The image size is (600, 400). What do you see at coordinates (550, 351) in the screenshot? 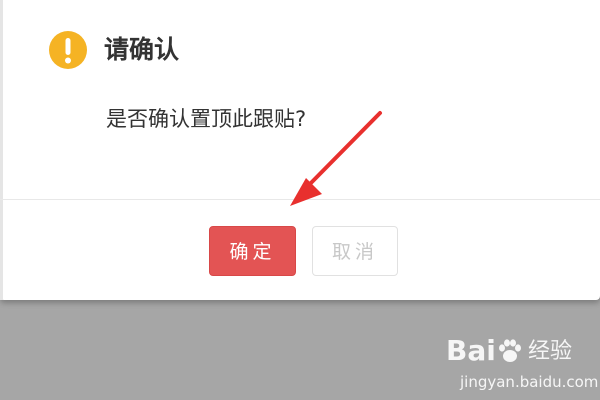
I see `watermark-brand: 经验` at bounding box center [550, 351].